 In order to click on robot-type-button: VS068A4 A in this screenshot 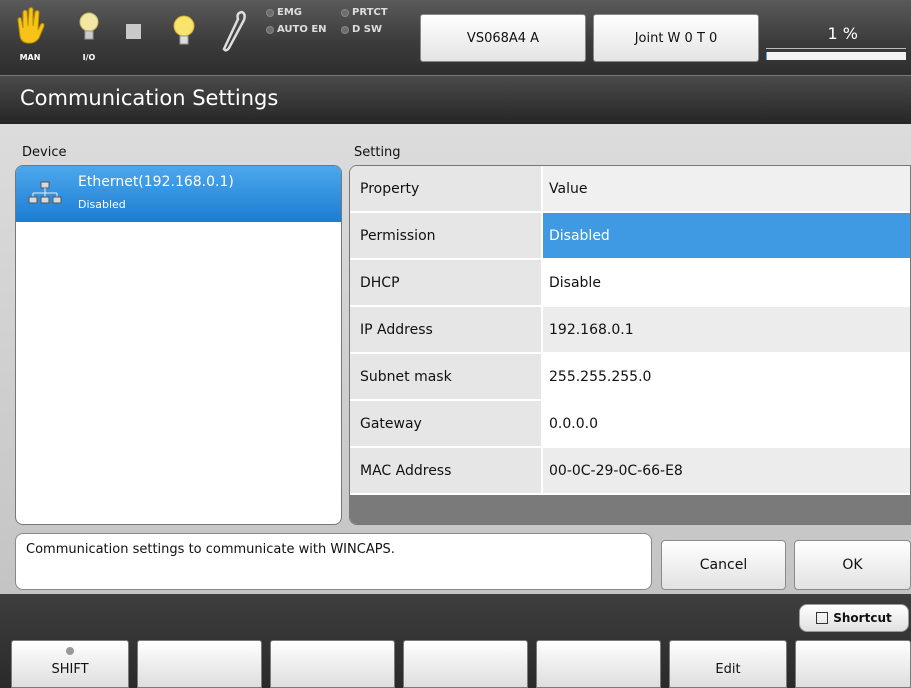, I will do `click(503, 38)`.